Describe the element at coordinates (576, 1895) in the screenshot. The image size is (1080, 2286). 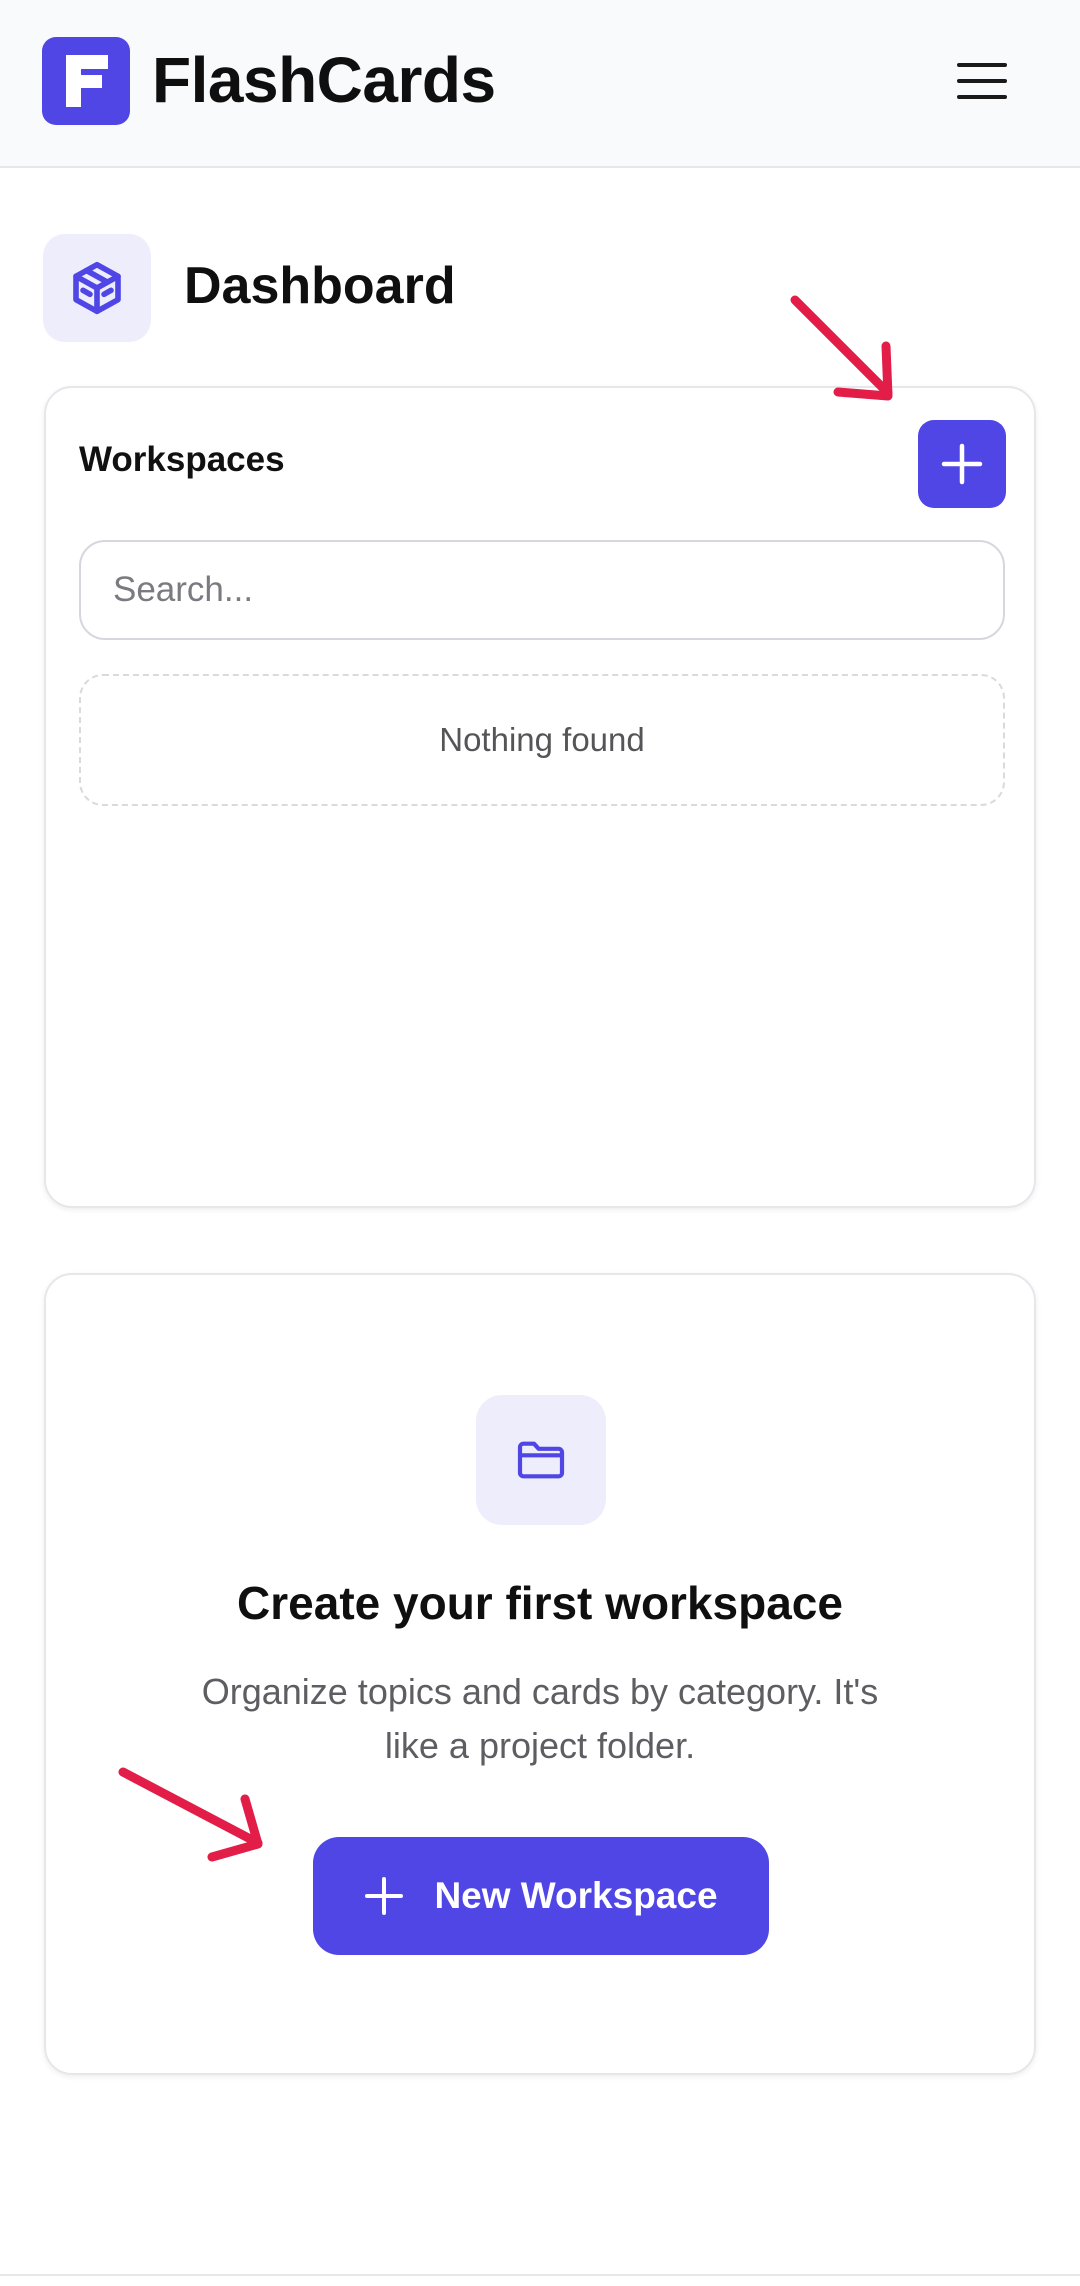
I see `new-workspace-label: New Workspace` at that location.